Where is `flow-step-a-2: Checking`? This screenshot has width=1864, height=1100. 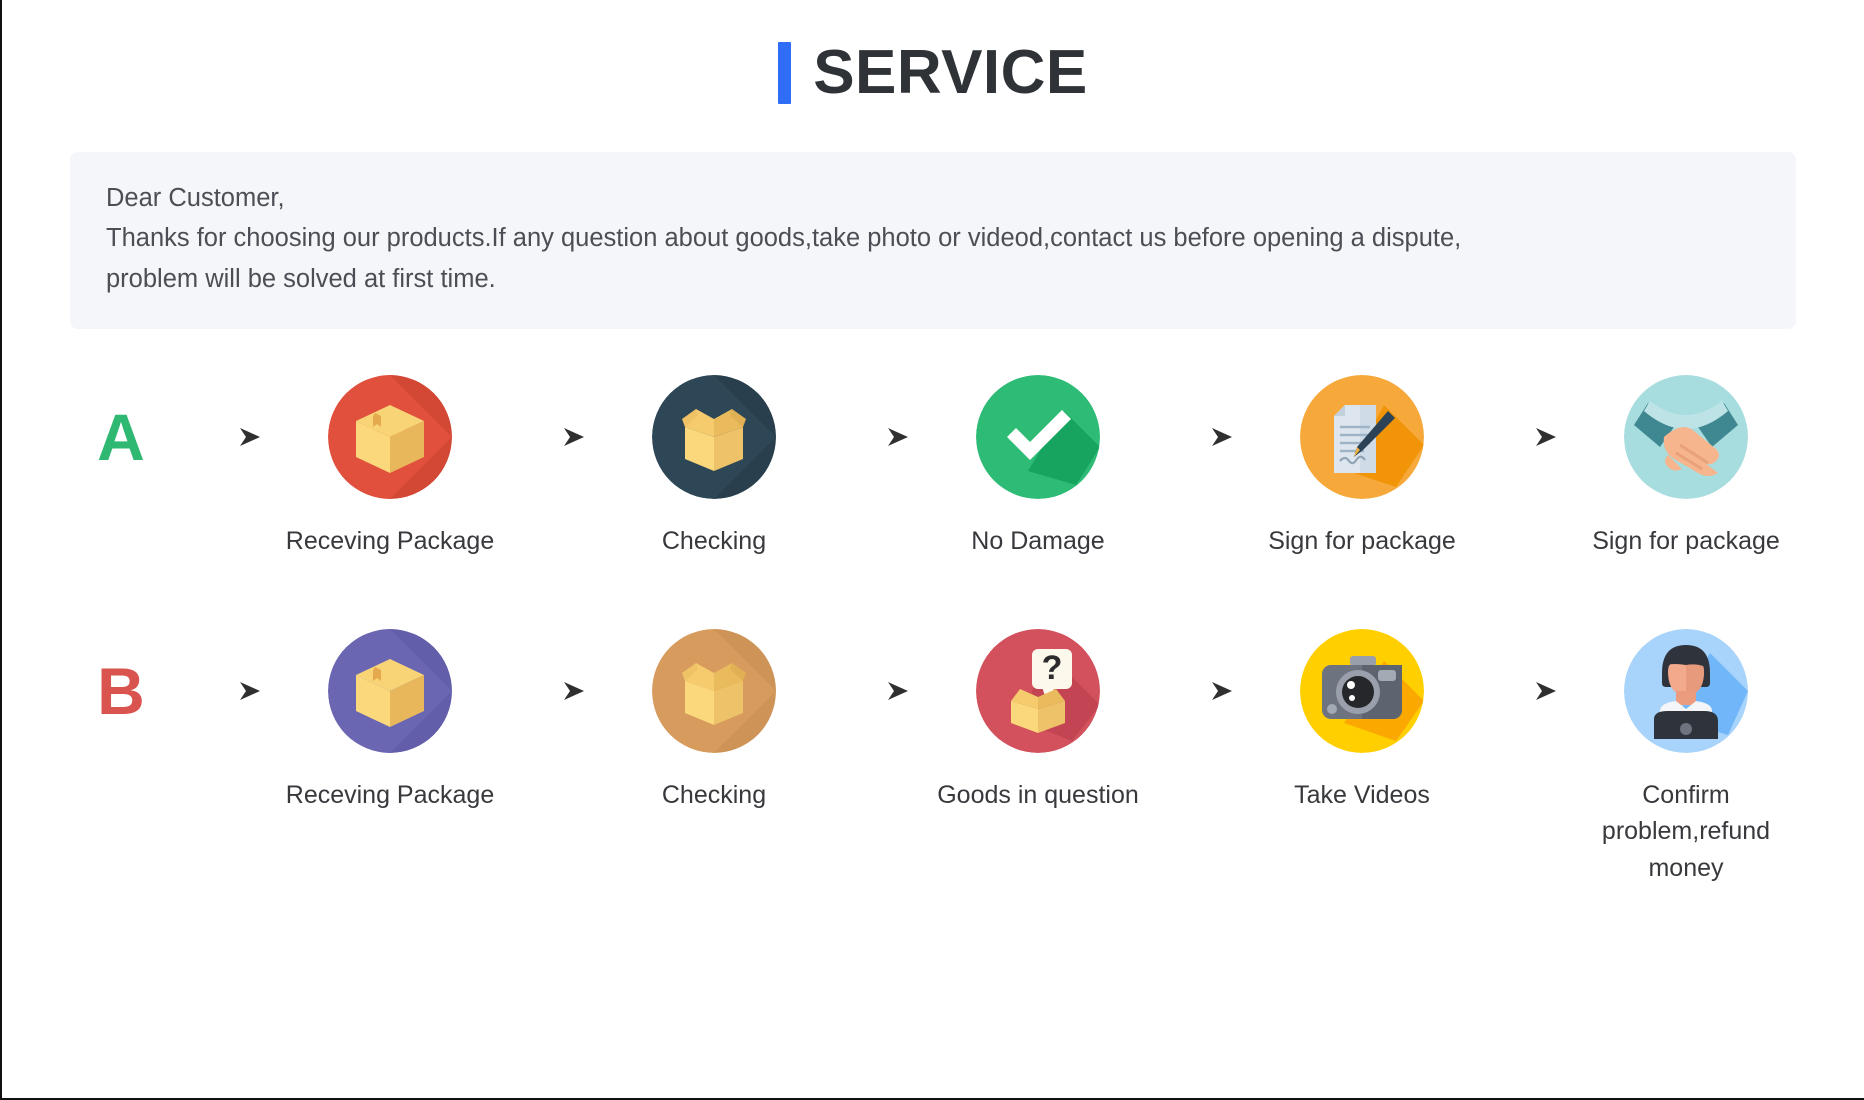 flow-step-a-2: Checking is located at coordinates (714, 466).